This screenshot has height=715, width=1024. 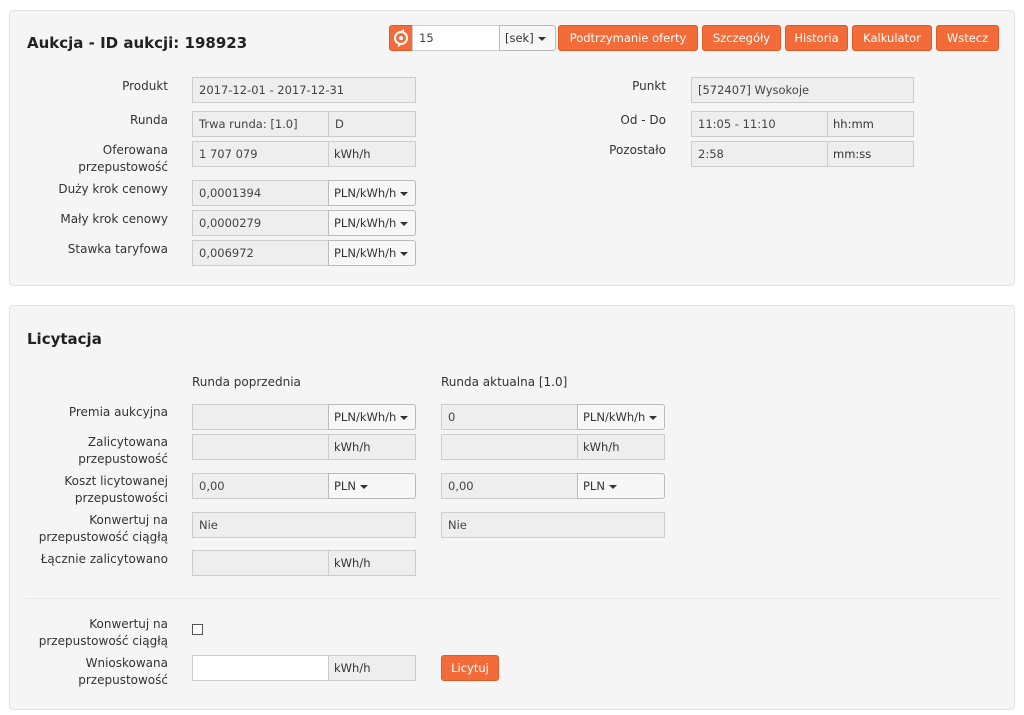 I want to click on maly-krok-label: Mały krok cenowy, so click(x=114, y=219).